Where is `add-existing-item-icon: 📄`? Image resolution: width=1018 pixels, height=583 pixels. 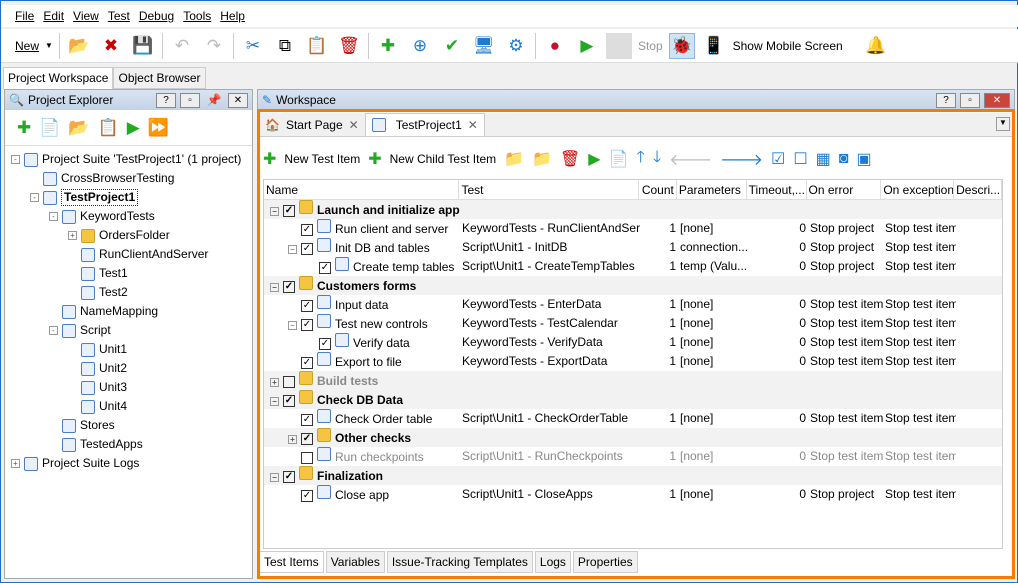
add-existing-item-icon: 📄 is located at coordinates (49, 128).